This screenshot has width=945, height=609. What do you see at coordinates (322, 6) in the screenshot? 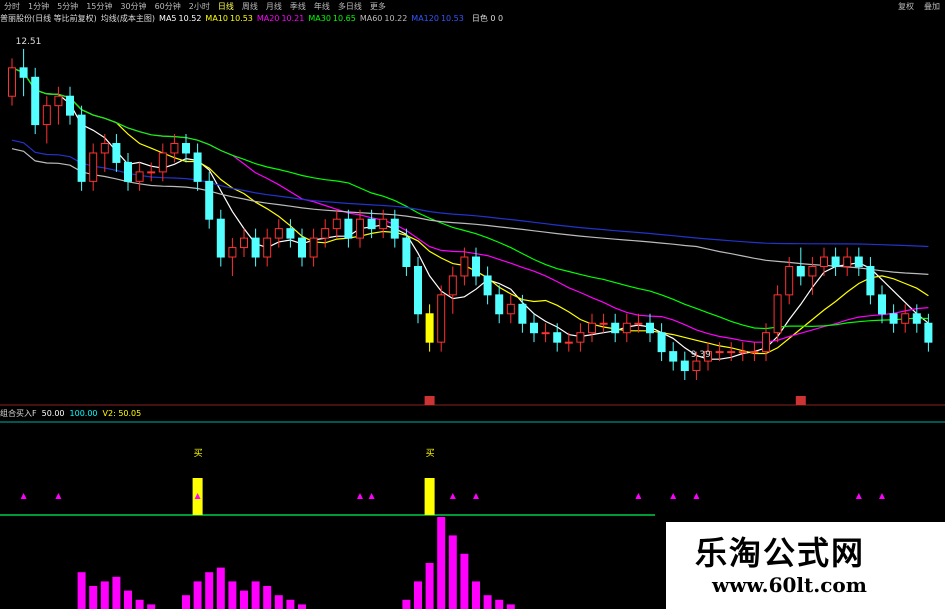
I see `period-tab-11: 年线` at bounding box center [322, 6].